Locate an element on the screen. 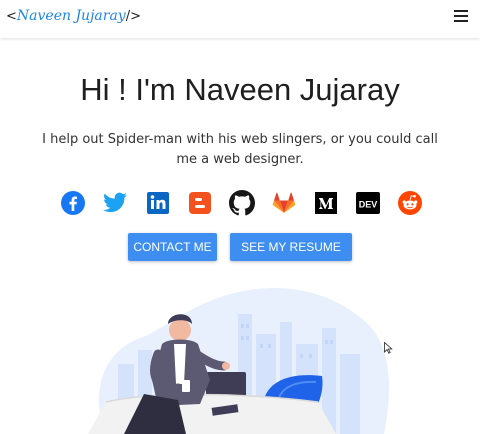 The height and width of the screenshot is (434, 480). logo-open-bracket: < is located at coordinates (11, 16).